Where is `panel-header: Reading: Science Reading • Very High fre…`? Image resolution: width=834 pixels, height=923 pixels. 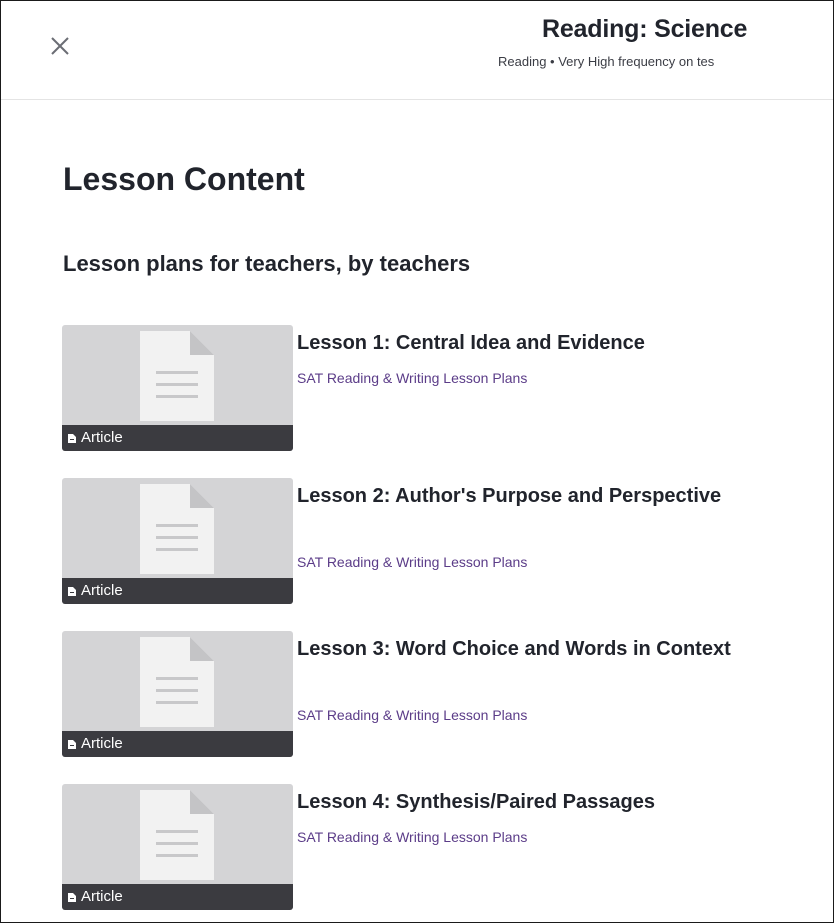
panel-header: Reading: Science Reading • Very High fre… is located at coordinates (417, 50).